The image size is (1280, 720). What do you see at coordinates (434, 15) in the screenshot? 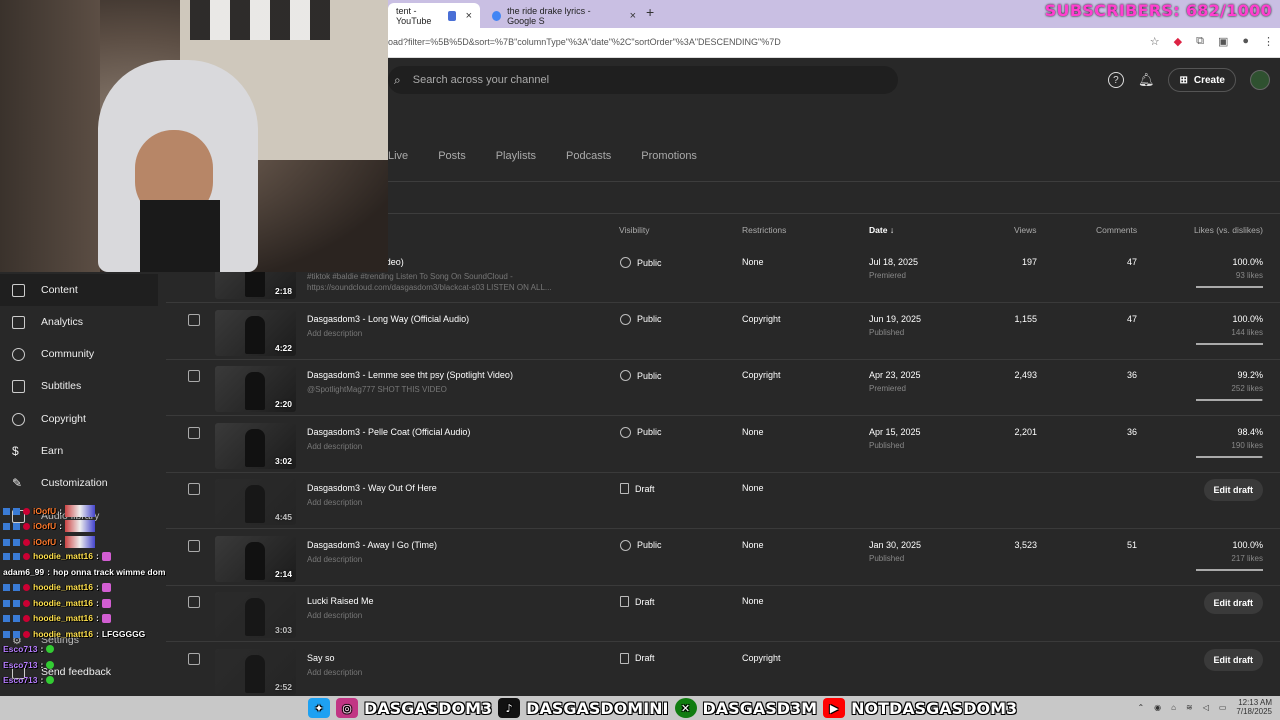
I see `tab-youtube-studio: tent - YouTube ×` at bounding box center [434, 15].